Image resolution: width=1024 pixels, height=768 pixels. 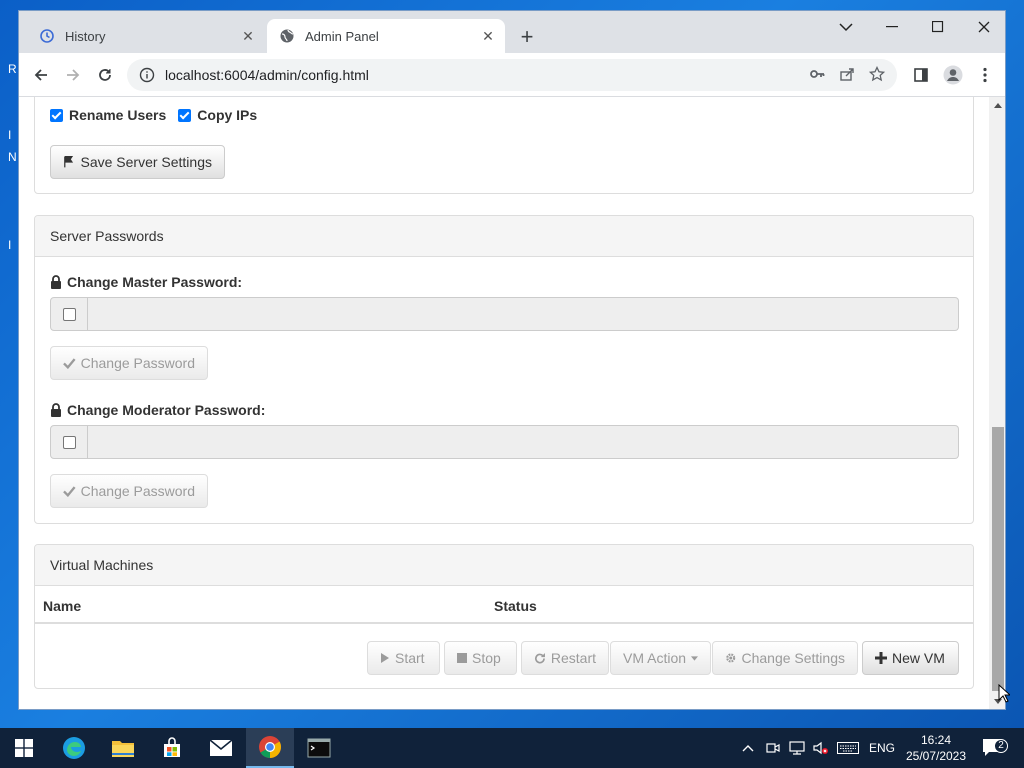 What do you see at coordinates (993, 748) in the screenshot?
I see `notifications-icon: 2` at bounding box center [993, 748].